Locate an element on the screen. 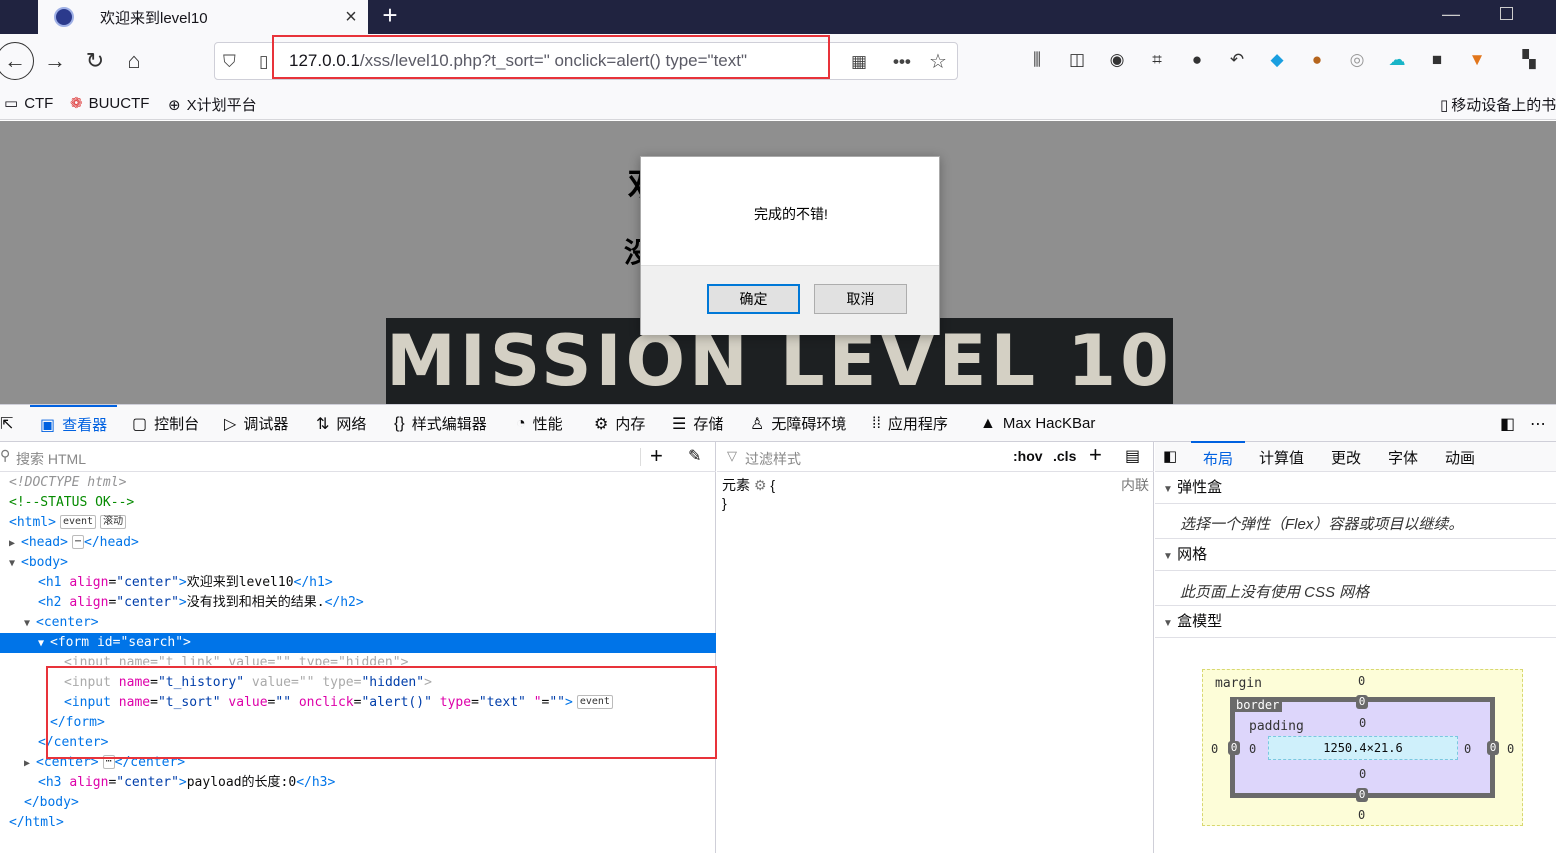  reload-button: ↻ is located at coordinates (95, 61).